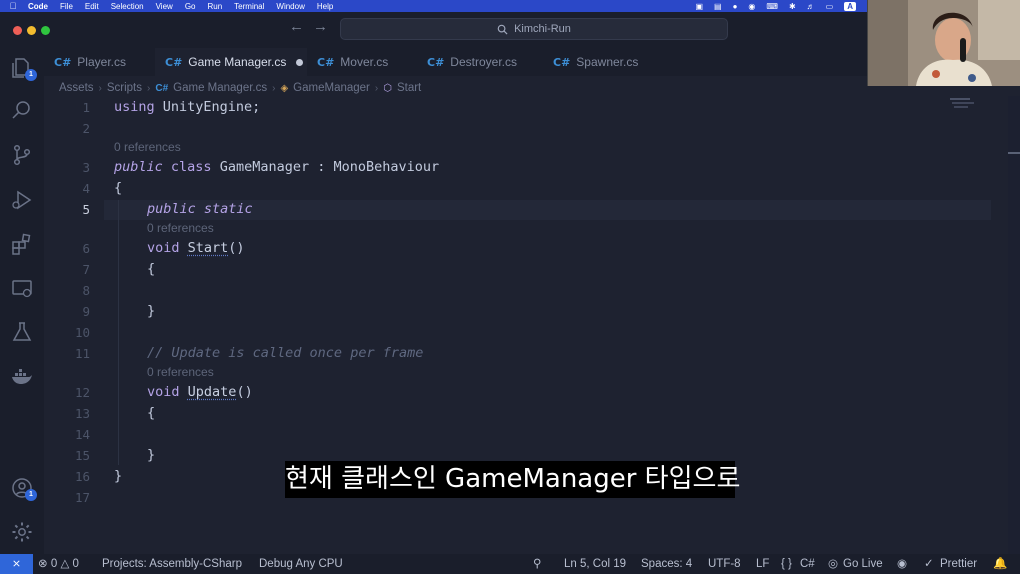 This screenshot has width=1020, height=574. What do you see at coordinates (23, 488) in the screenshot?
I see `accounts-icon: 1` at bounding box center [23, 488].